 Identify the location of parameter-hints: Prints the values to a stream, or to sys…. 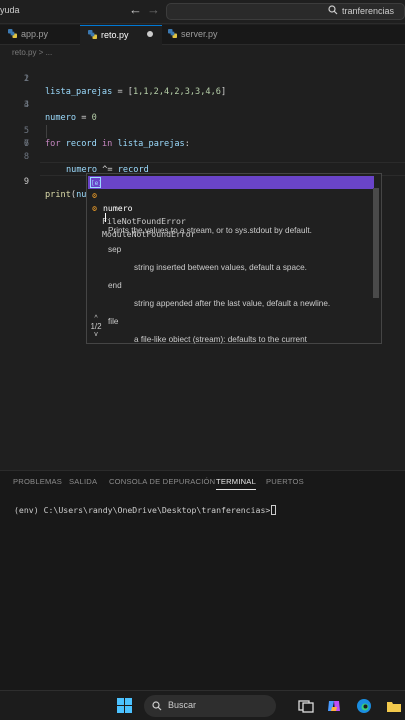
(234, 280).